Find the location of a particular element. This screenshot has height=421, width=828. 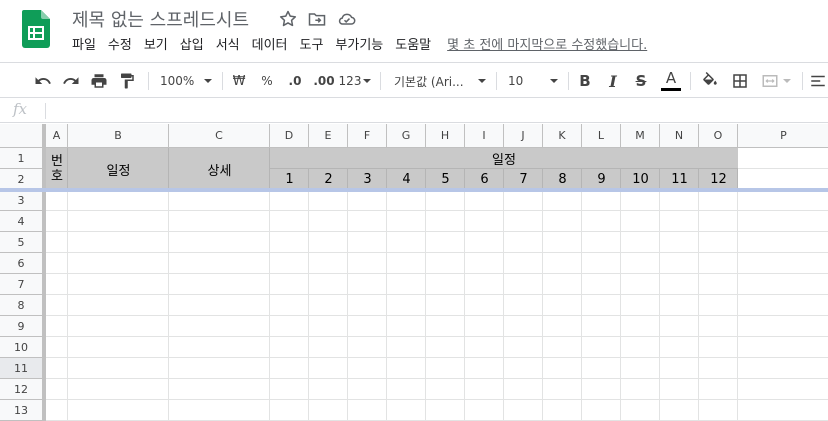

paint-format-button is located at coordinates (127, 81).